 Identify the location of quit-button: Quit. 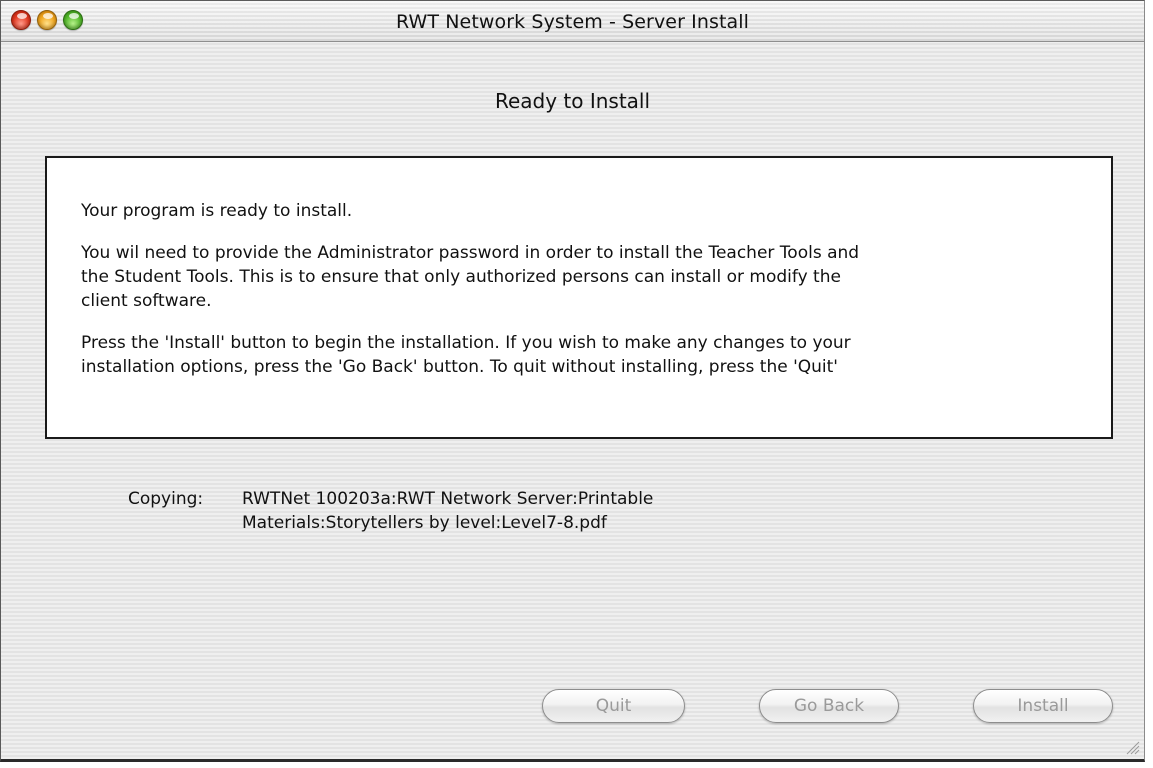
(613, 706).